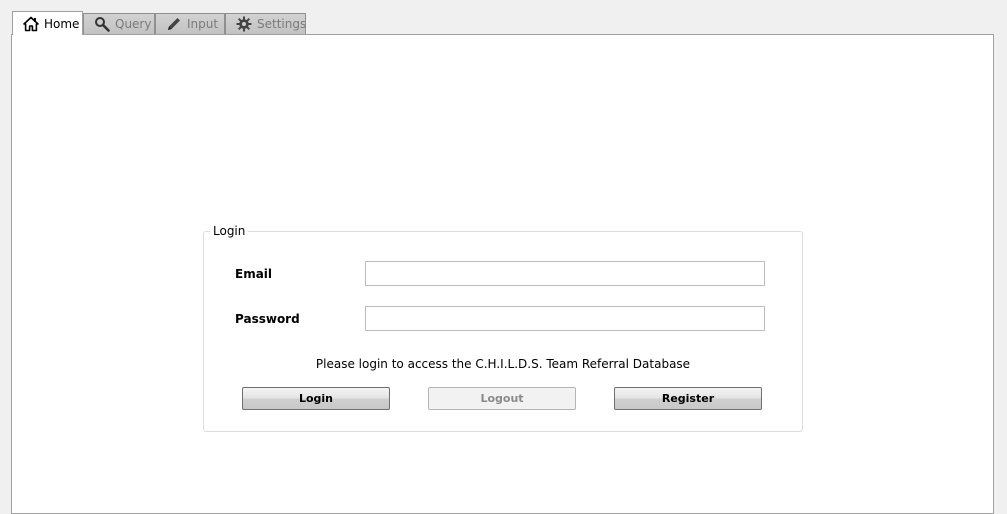 This screenshot has width=1007, height=514. I want to click on password-field, so click(565, 318).